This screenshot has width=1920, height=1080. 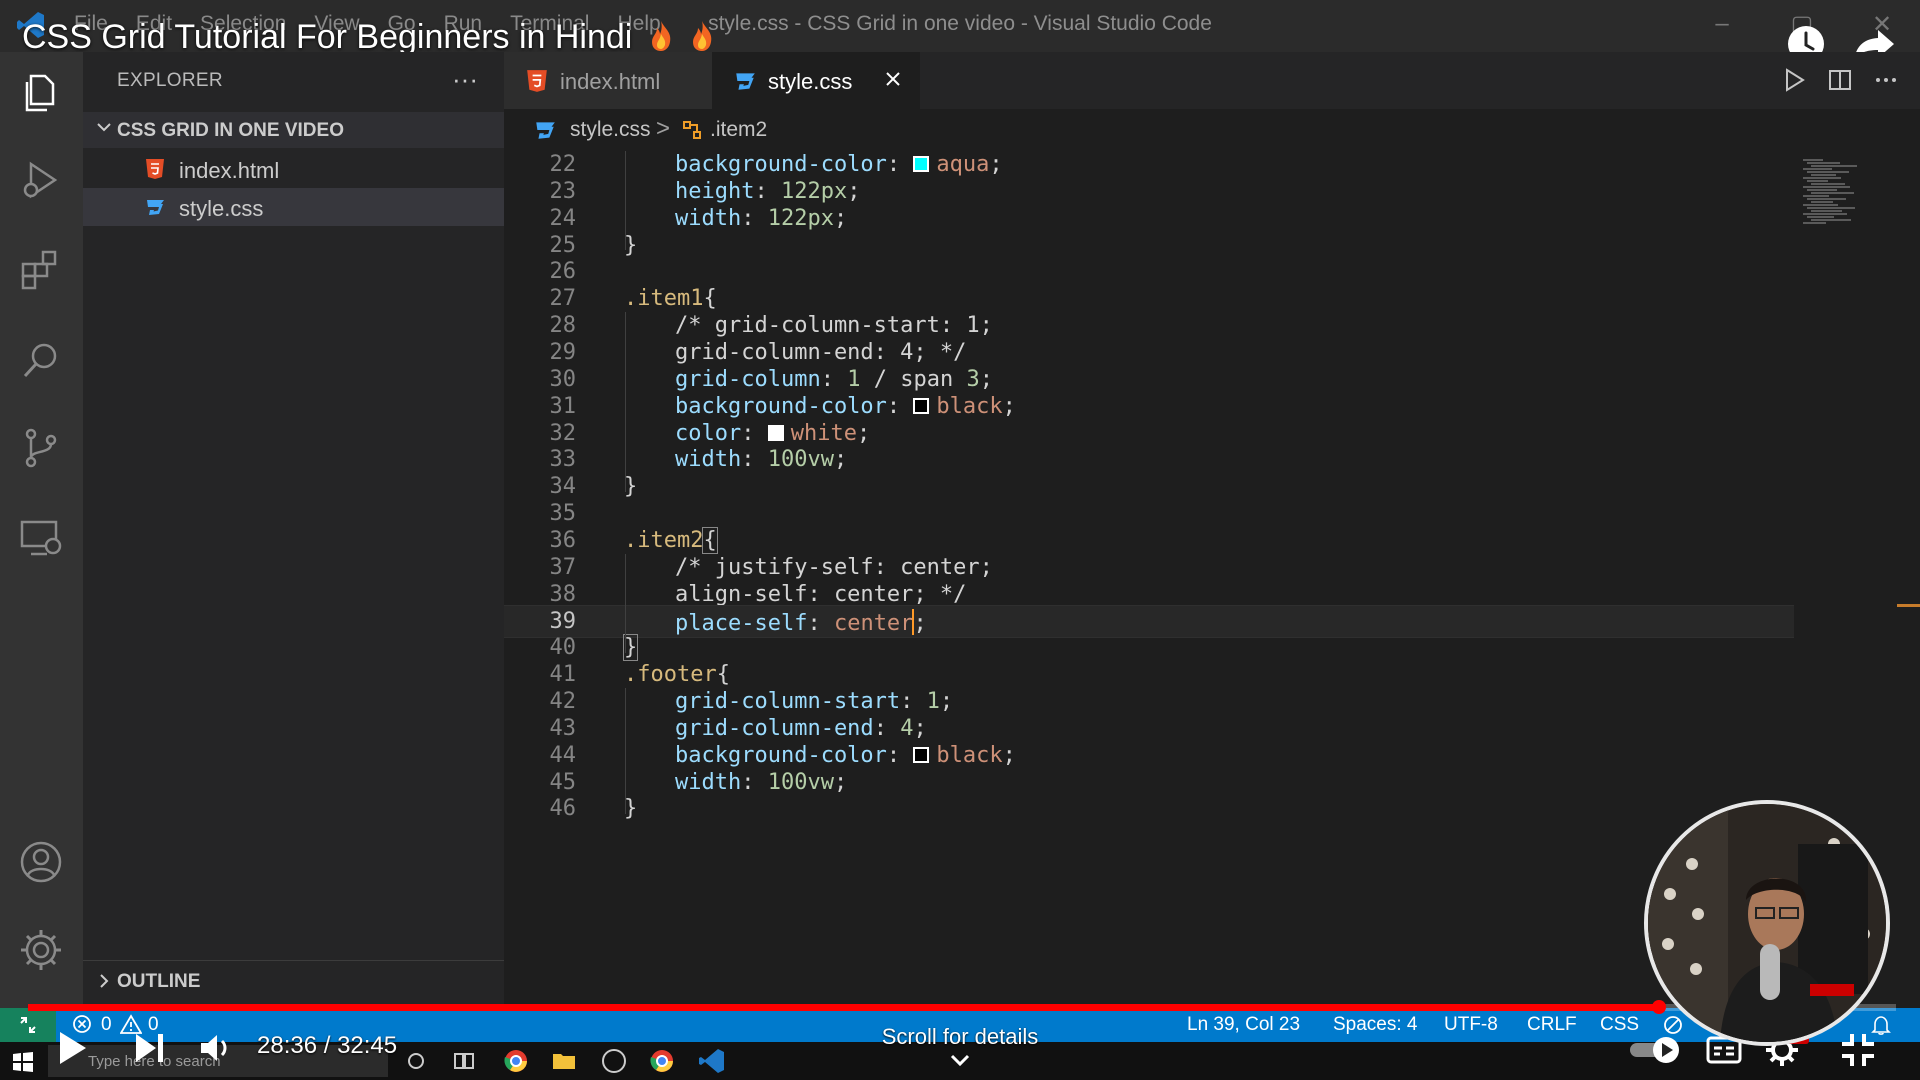 I want to click on extensions-icon, so click(x=41, y=270).